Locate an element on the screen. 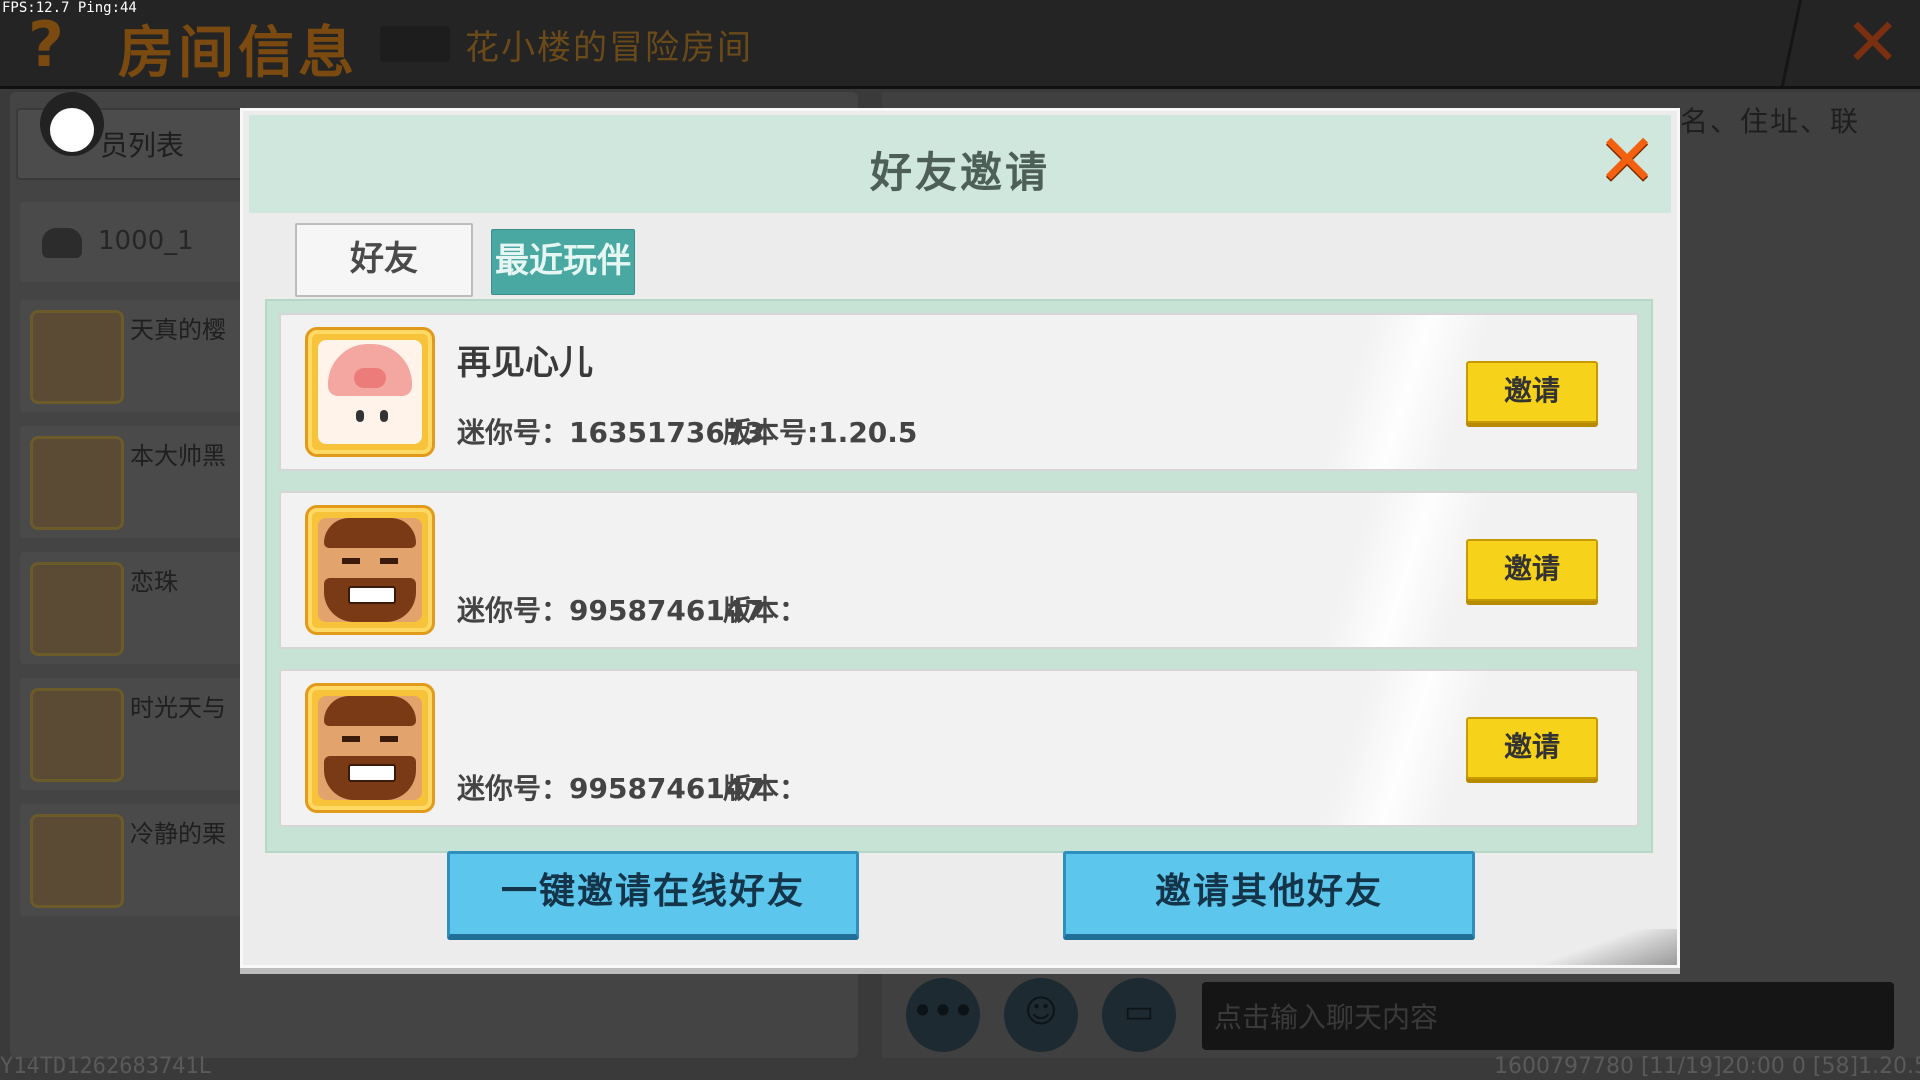 Image resolution: width=1920 pixels, height=1080 pixels. dialog-title: 好友邀请 is located at coordinates (959, 172).